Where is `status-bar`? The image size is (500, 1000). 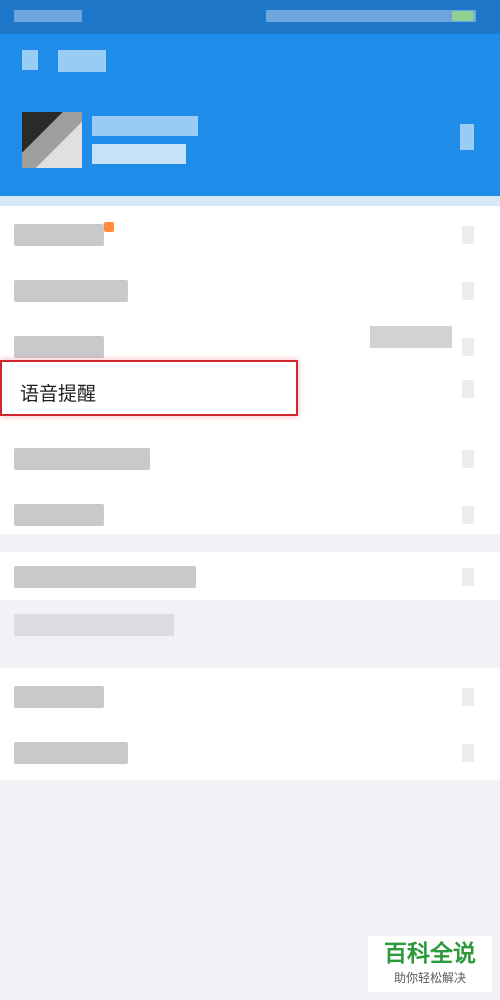
status-bar is located at coordinates (250, 17).